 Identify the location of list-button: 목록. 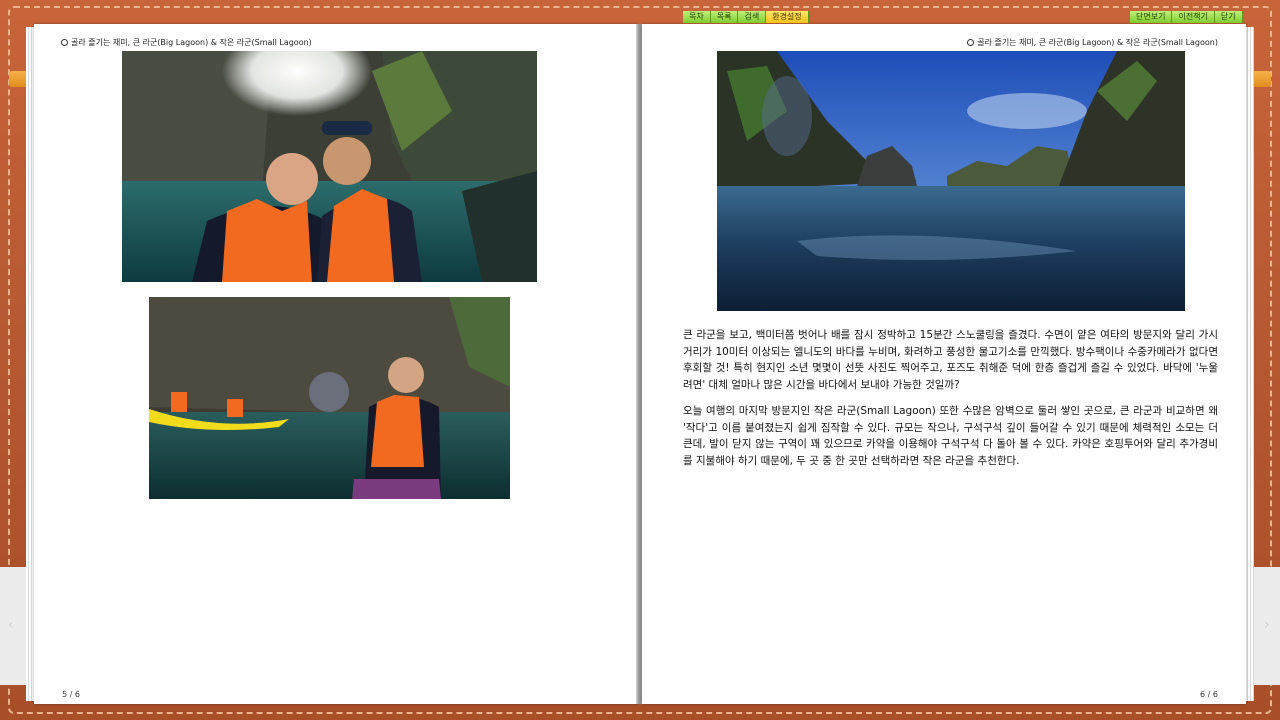
(724, 17).